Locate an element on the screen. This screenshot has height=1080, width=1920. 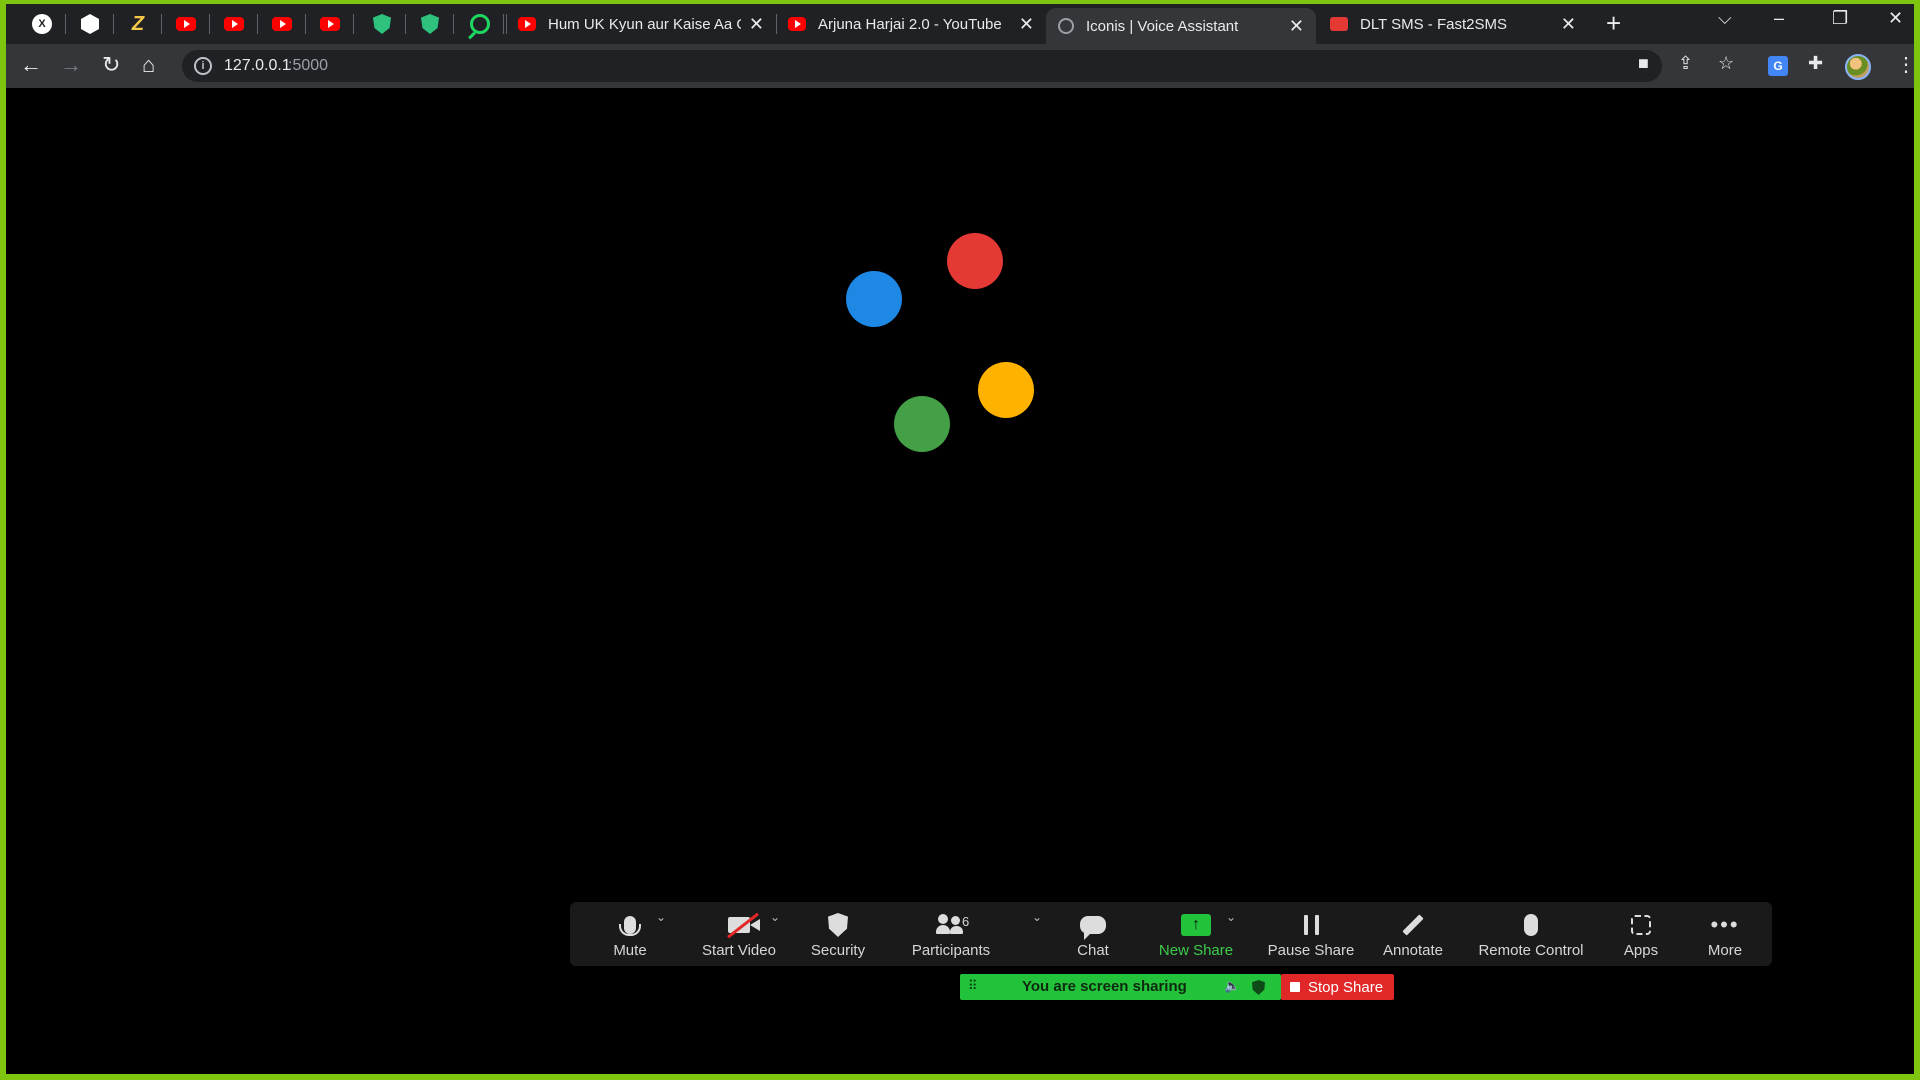
audio-options-chevron-icon: ⌄ is located at coordinates (661, 917).